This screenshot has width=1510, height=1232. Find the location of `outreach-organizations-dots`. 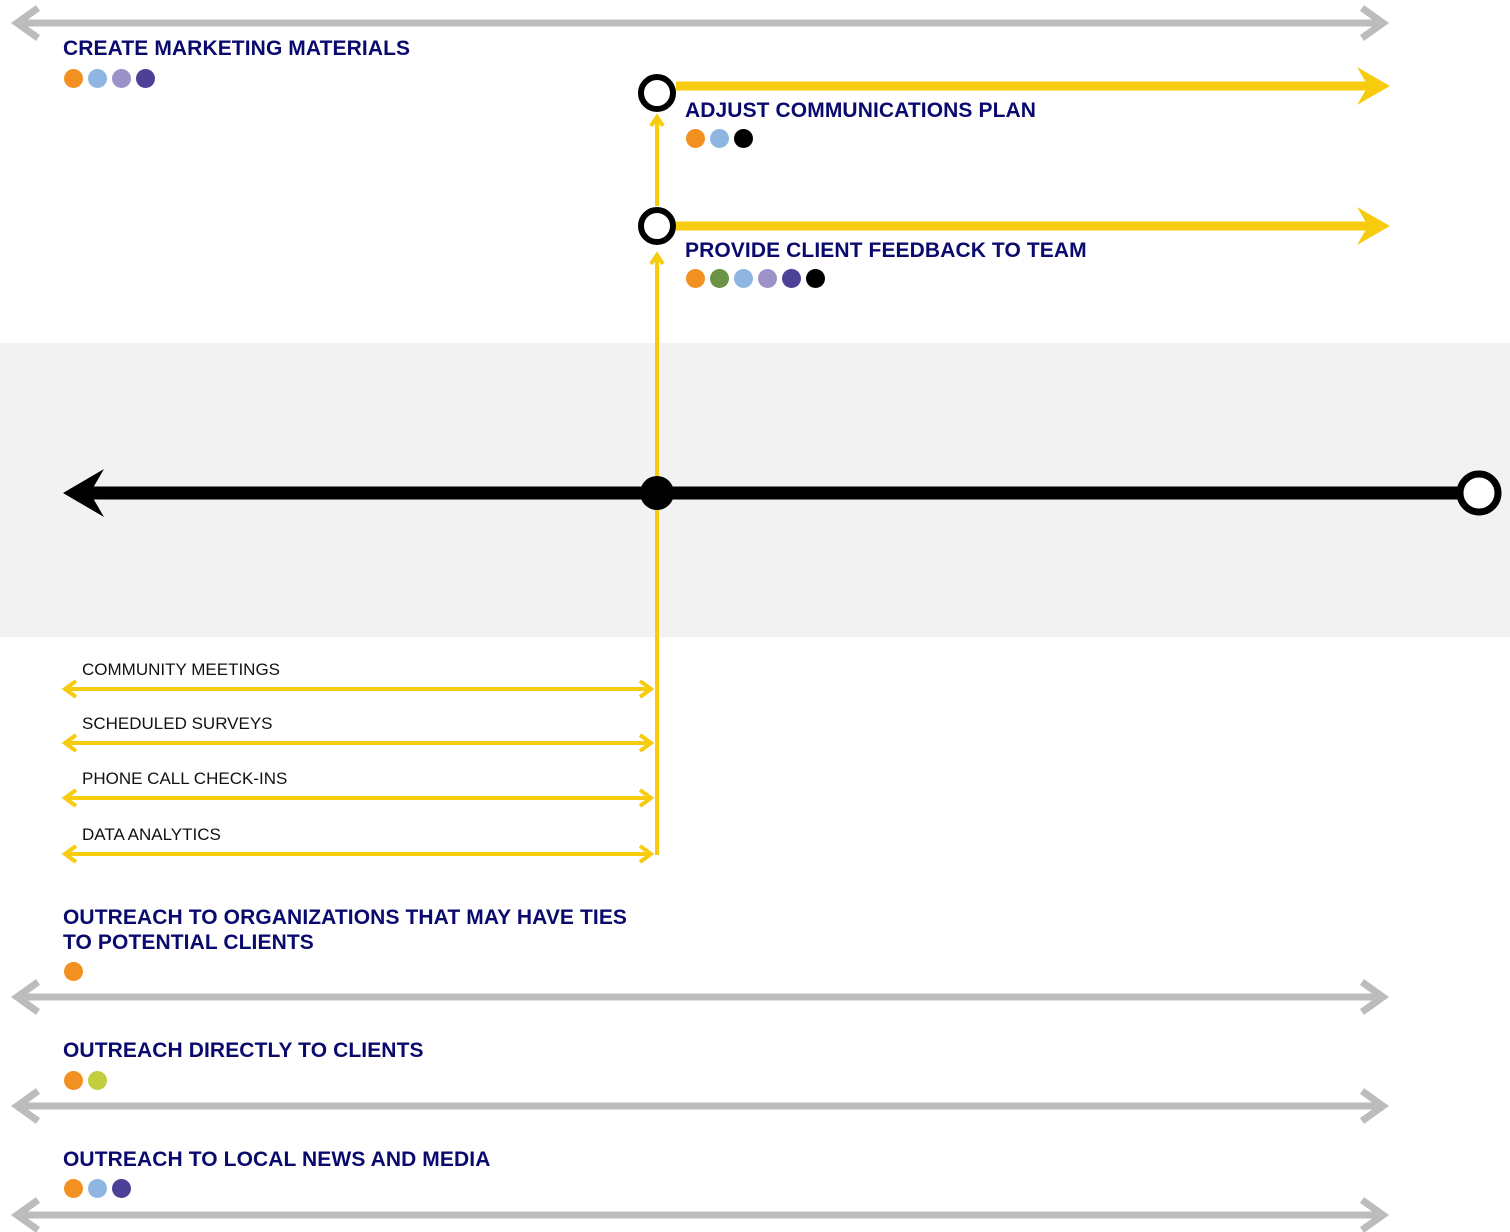

outreach-organizations-dots is located at coordinates (73, 971).